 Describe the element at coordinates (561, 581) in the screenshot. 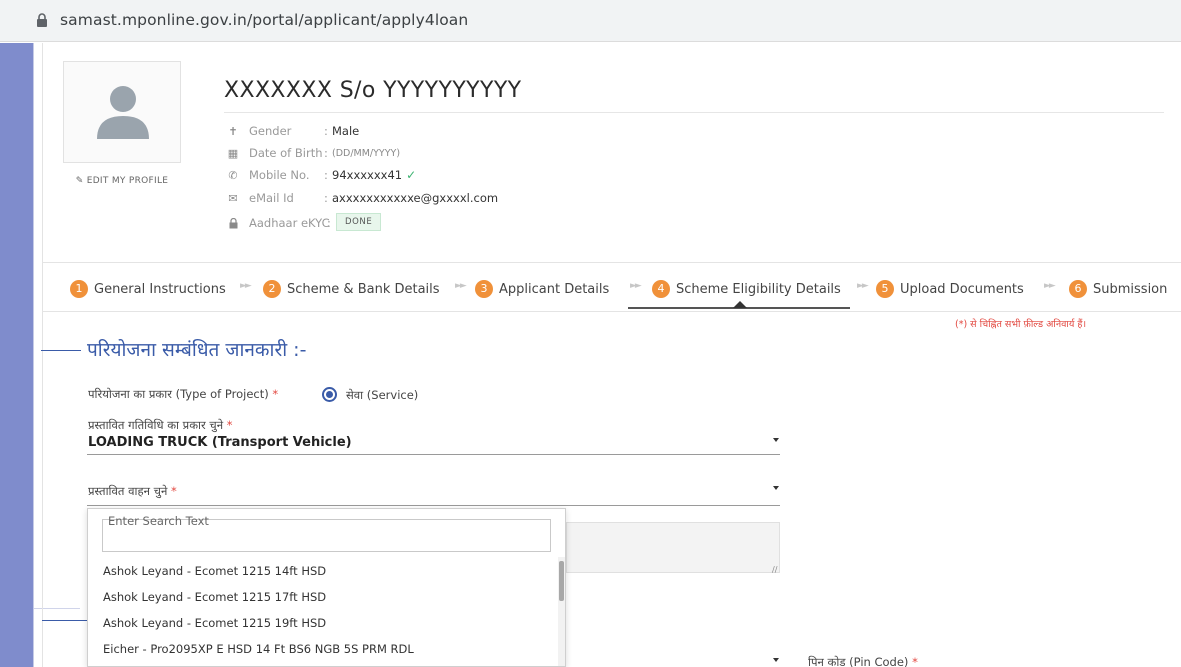

I see `dropdown-scrollbar-thumb` at that location.